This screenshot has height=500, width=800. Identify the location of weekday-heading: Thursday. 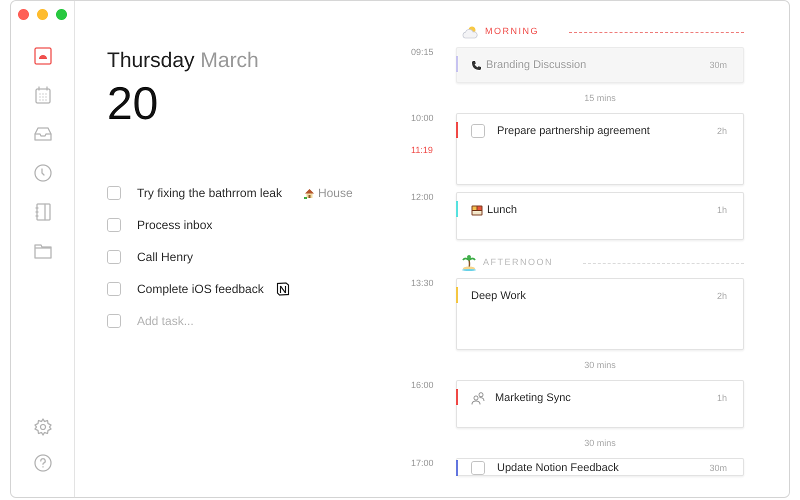
(151, 60).